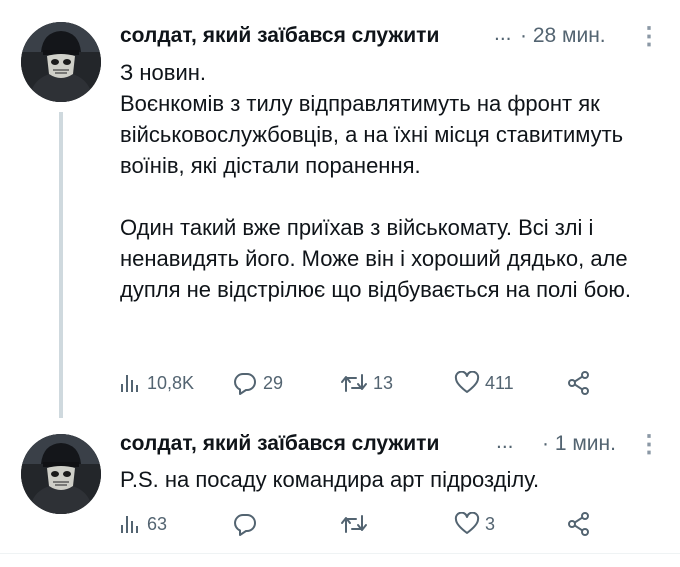  Describe the element at coordinates (579, 444) in the screenshot. I see `timestamp: · 1 мин.` at that location.